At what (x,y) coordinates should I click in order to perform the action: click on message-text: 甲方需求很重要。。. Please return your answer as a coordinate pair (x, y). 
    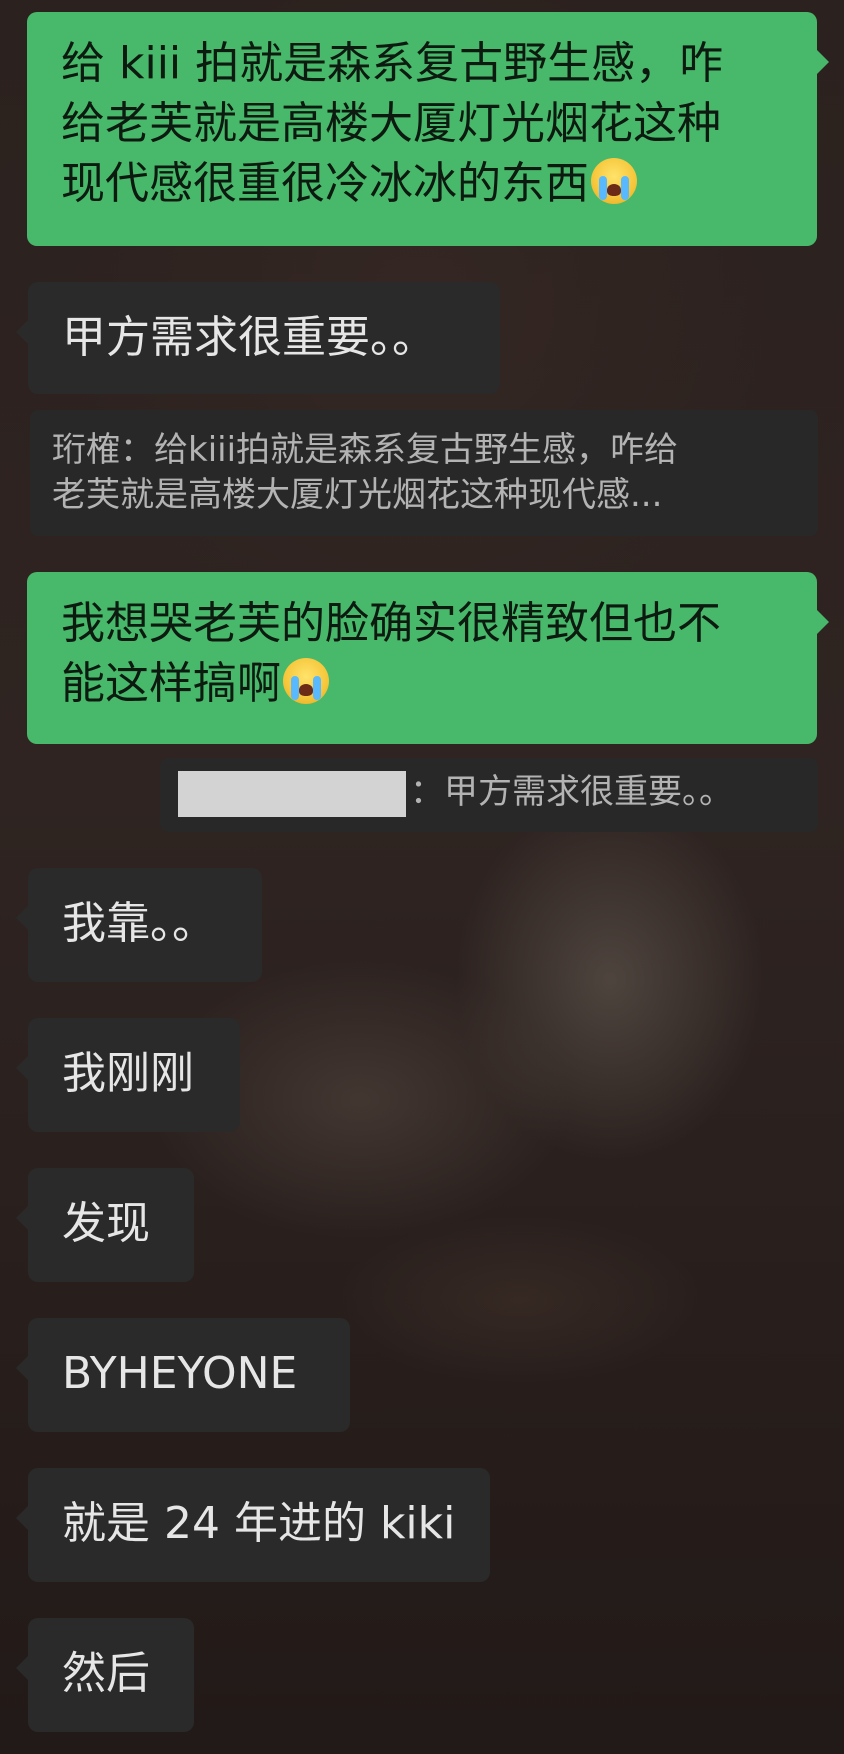
    Looking at the image, I should click on (249, 337).